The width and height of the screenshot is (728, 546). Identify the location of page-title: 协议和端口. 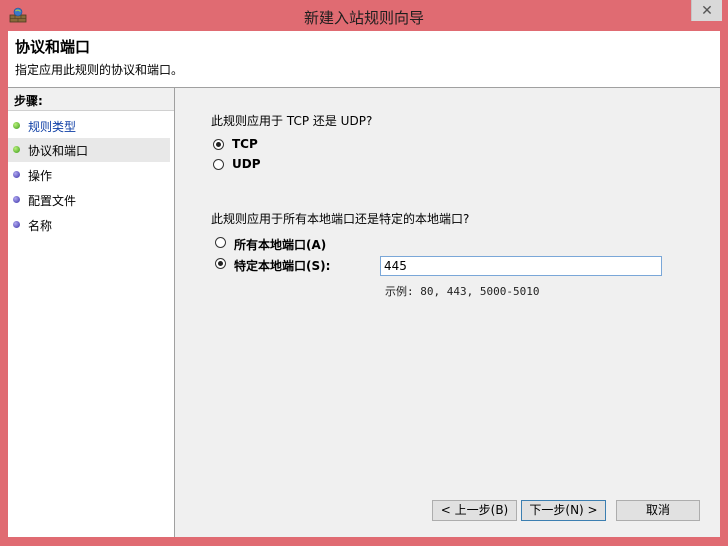
(53, 47).